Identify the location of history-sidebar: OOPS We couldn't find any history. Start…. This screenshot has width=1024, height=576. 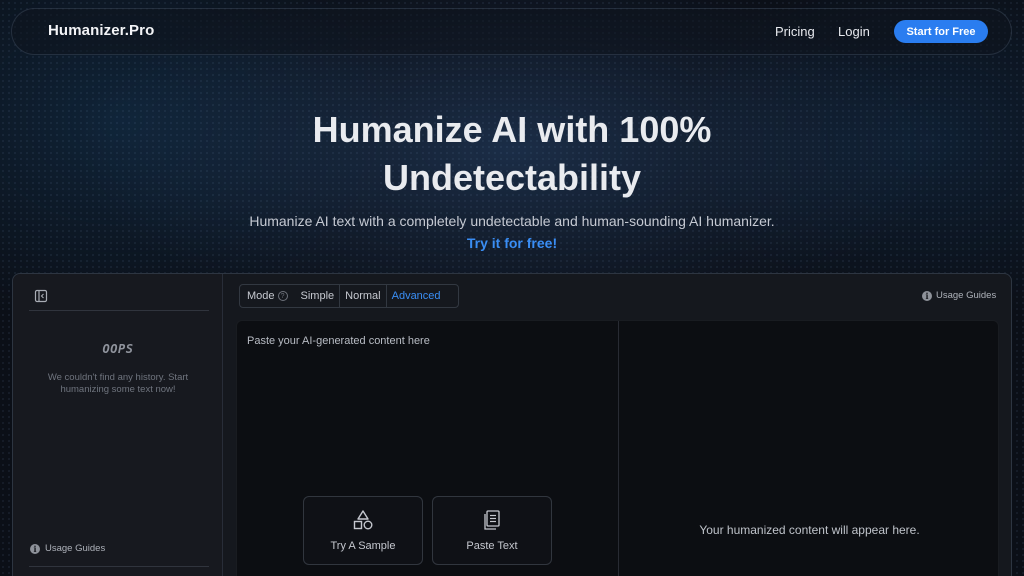
(118, 425).